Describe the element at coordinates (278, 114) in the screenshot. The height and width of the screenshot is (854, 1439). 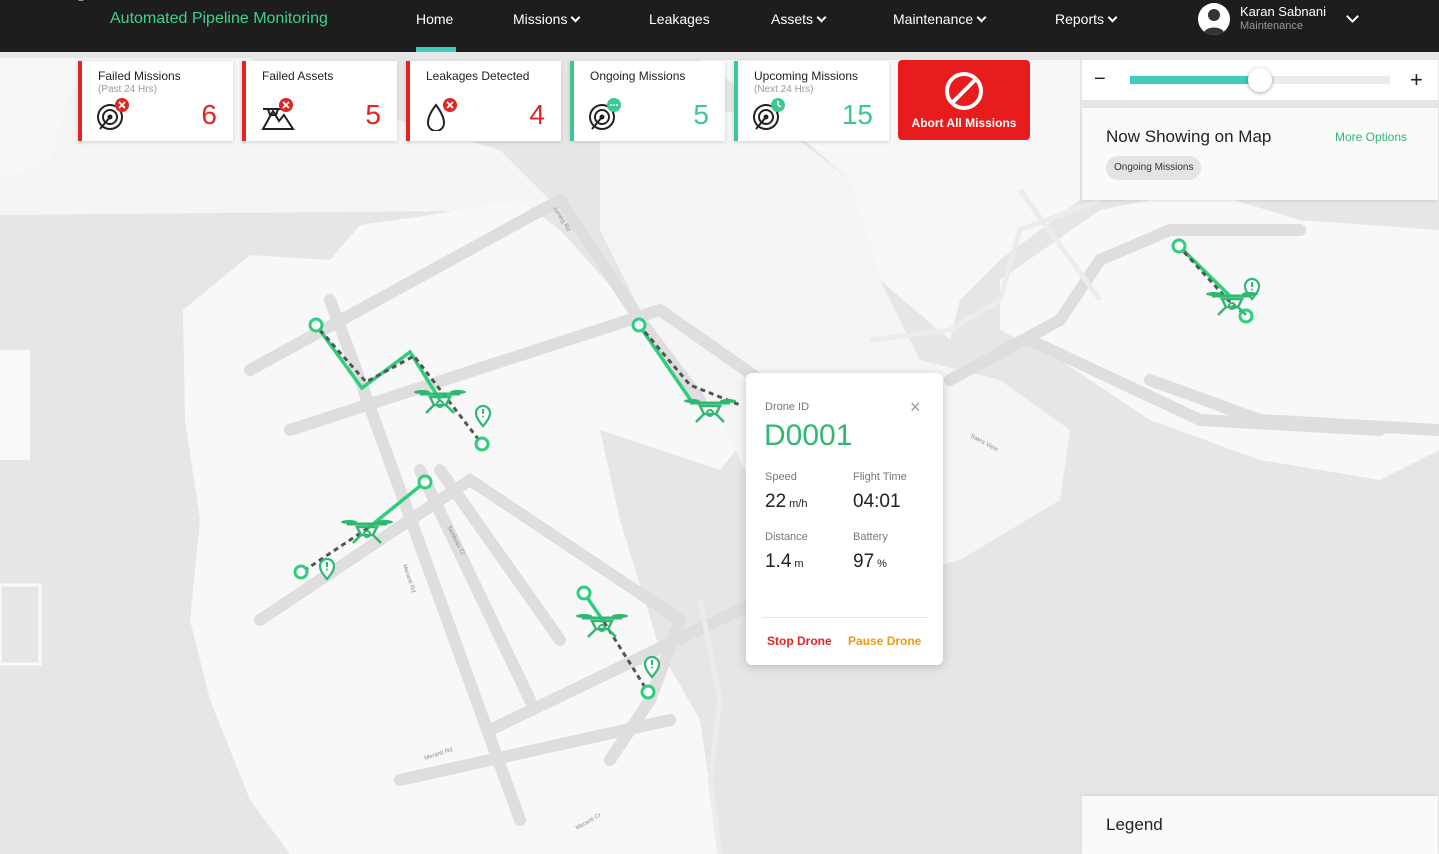
I see `failed-assets-icon` at that location.